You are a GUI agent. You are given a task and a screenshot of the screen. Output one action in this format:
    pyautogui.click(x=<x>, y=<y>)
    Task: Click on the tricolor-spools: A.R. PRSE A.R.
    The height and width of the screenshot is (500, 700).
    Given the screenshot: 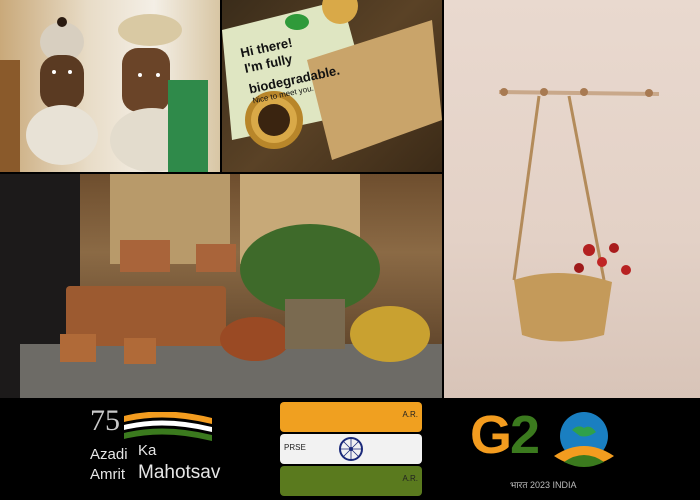 What is the action you would take?
    pyautogui.click(x=351, y=449)
    